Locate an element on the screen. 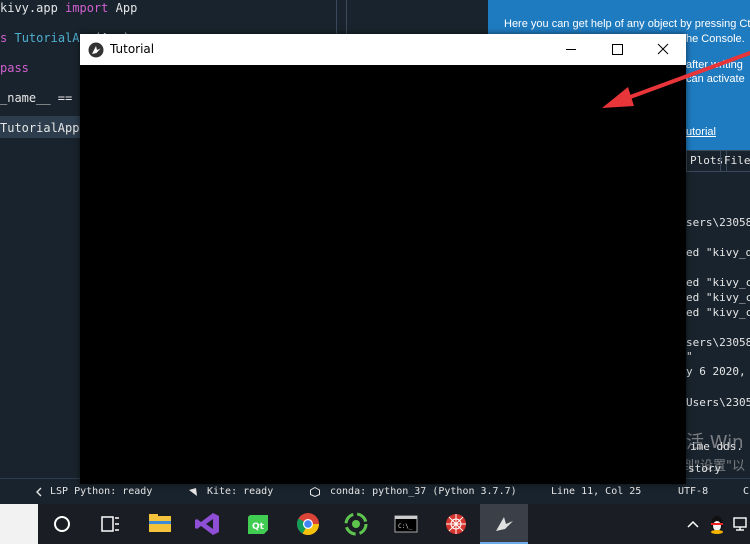  conda-icon is located at coordinates (315, 492).